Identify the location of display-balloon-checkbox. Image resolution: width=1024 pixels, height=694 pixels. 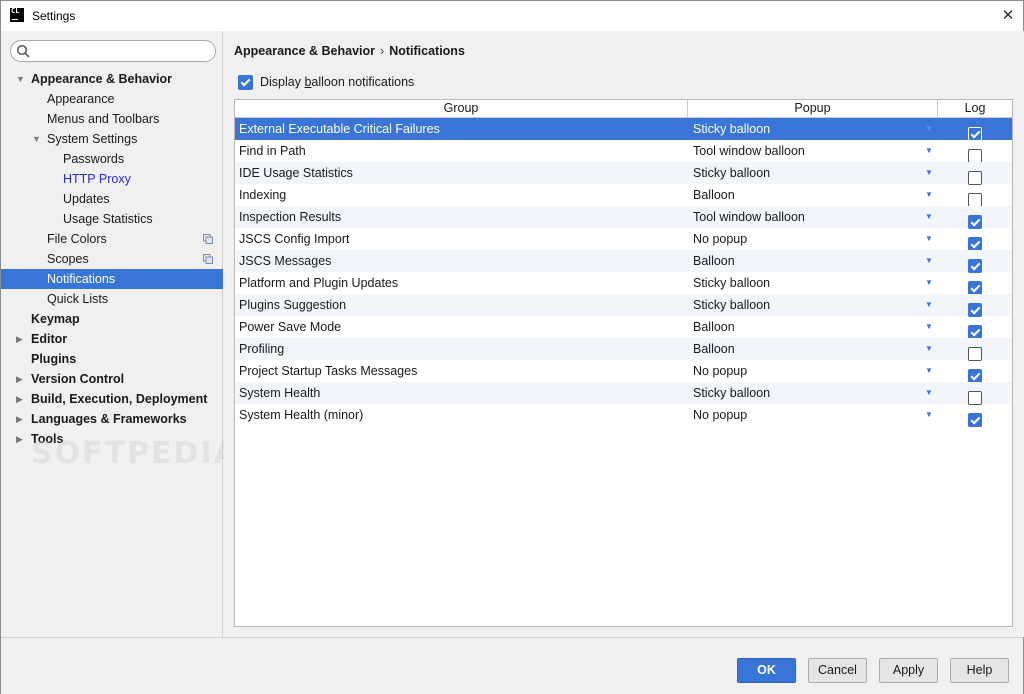
(245, 82).